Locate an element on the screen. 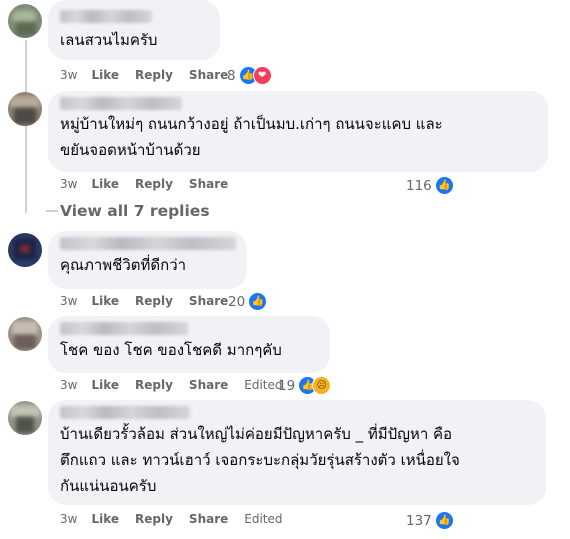 This screenshot has width=570, height=539. reaction-summary: 137 👍 is located at coordinates (430, 520).